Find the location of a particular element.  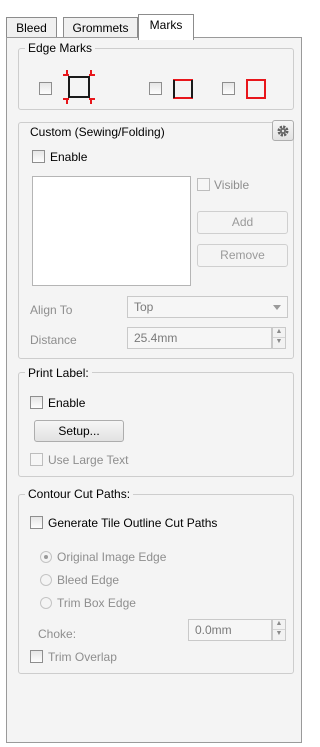

align-to-select: Top is located at coordinates (207, 307).